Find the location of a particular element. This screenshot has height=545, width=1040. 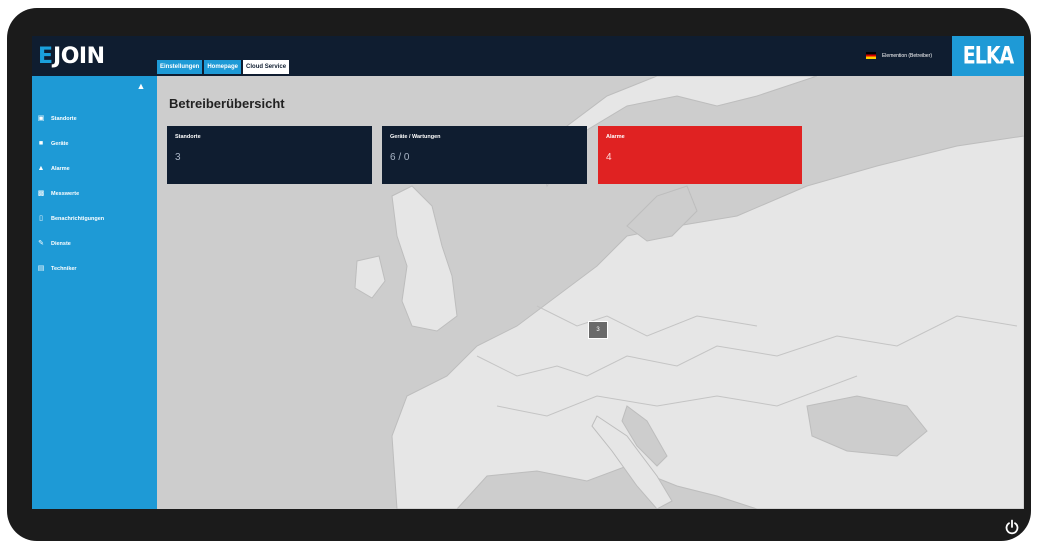

card-value: 3 is located at coordinates (178, 157).